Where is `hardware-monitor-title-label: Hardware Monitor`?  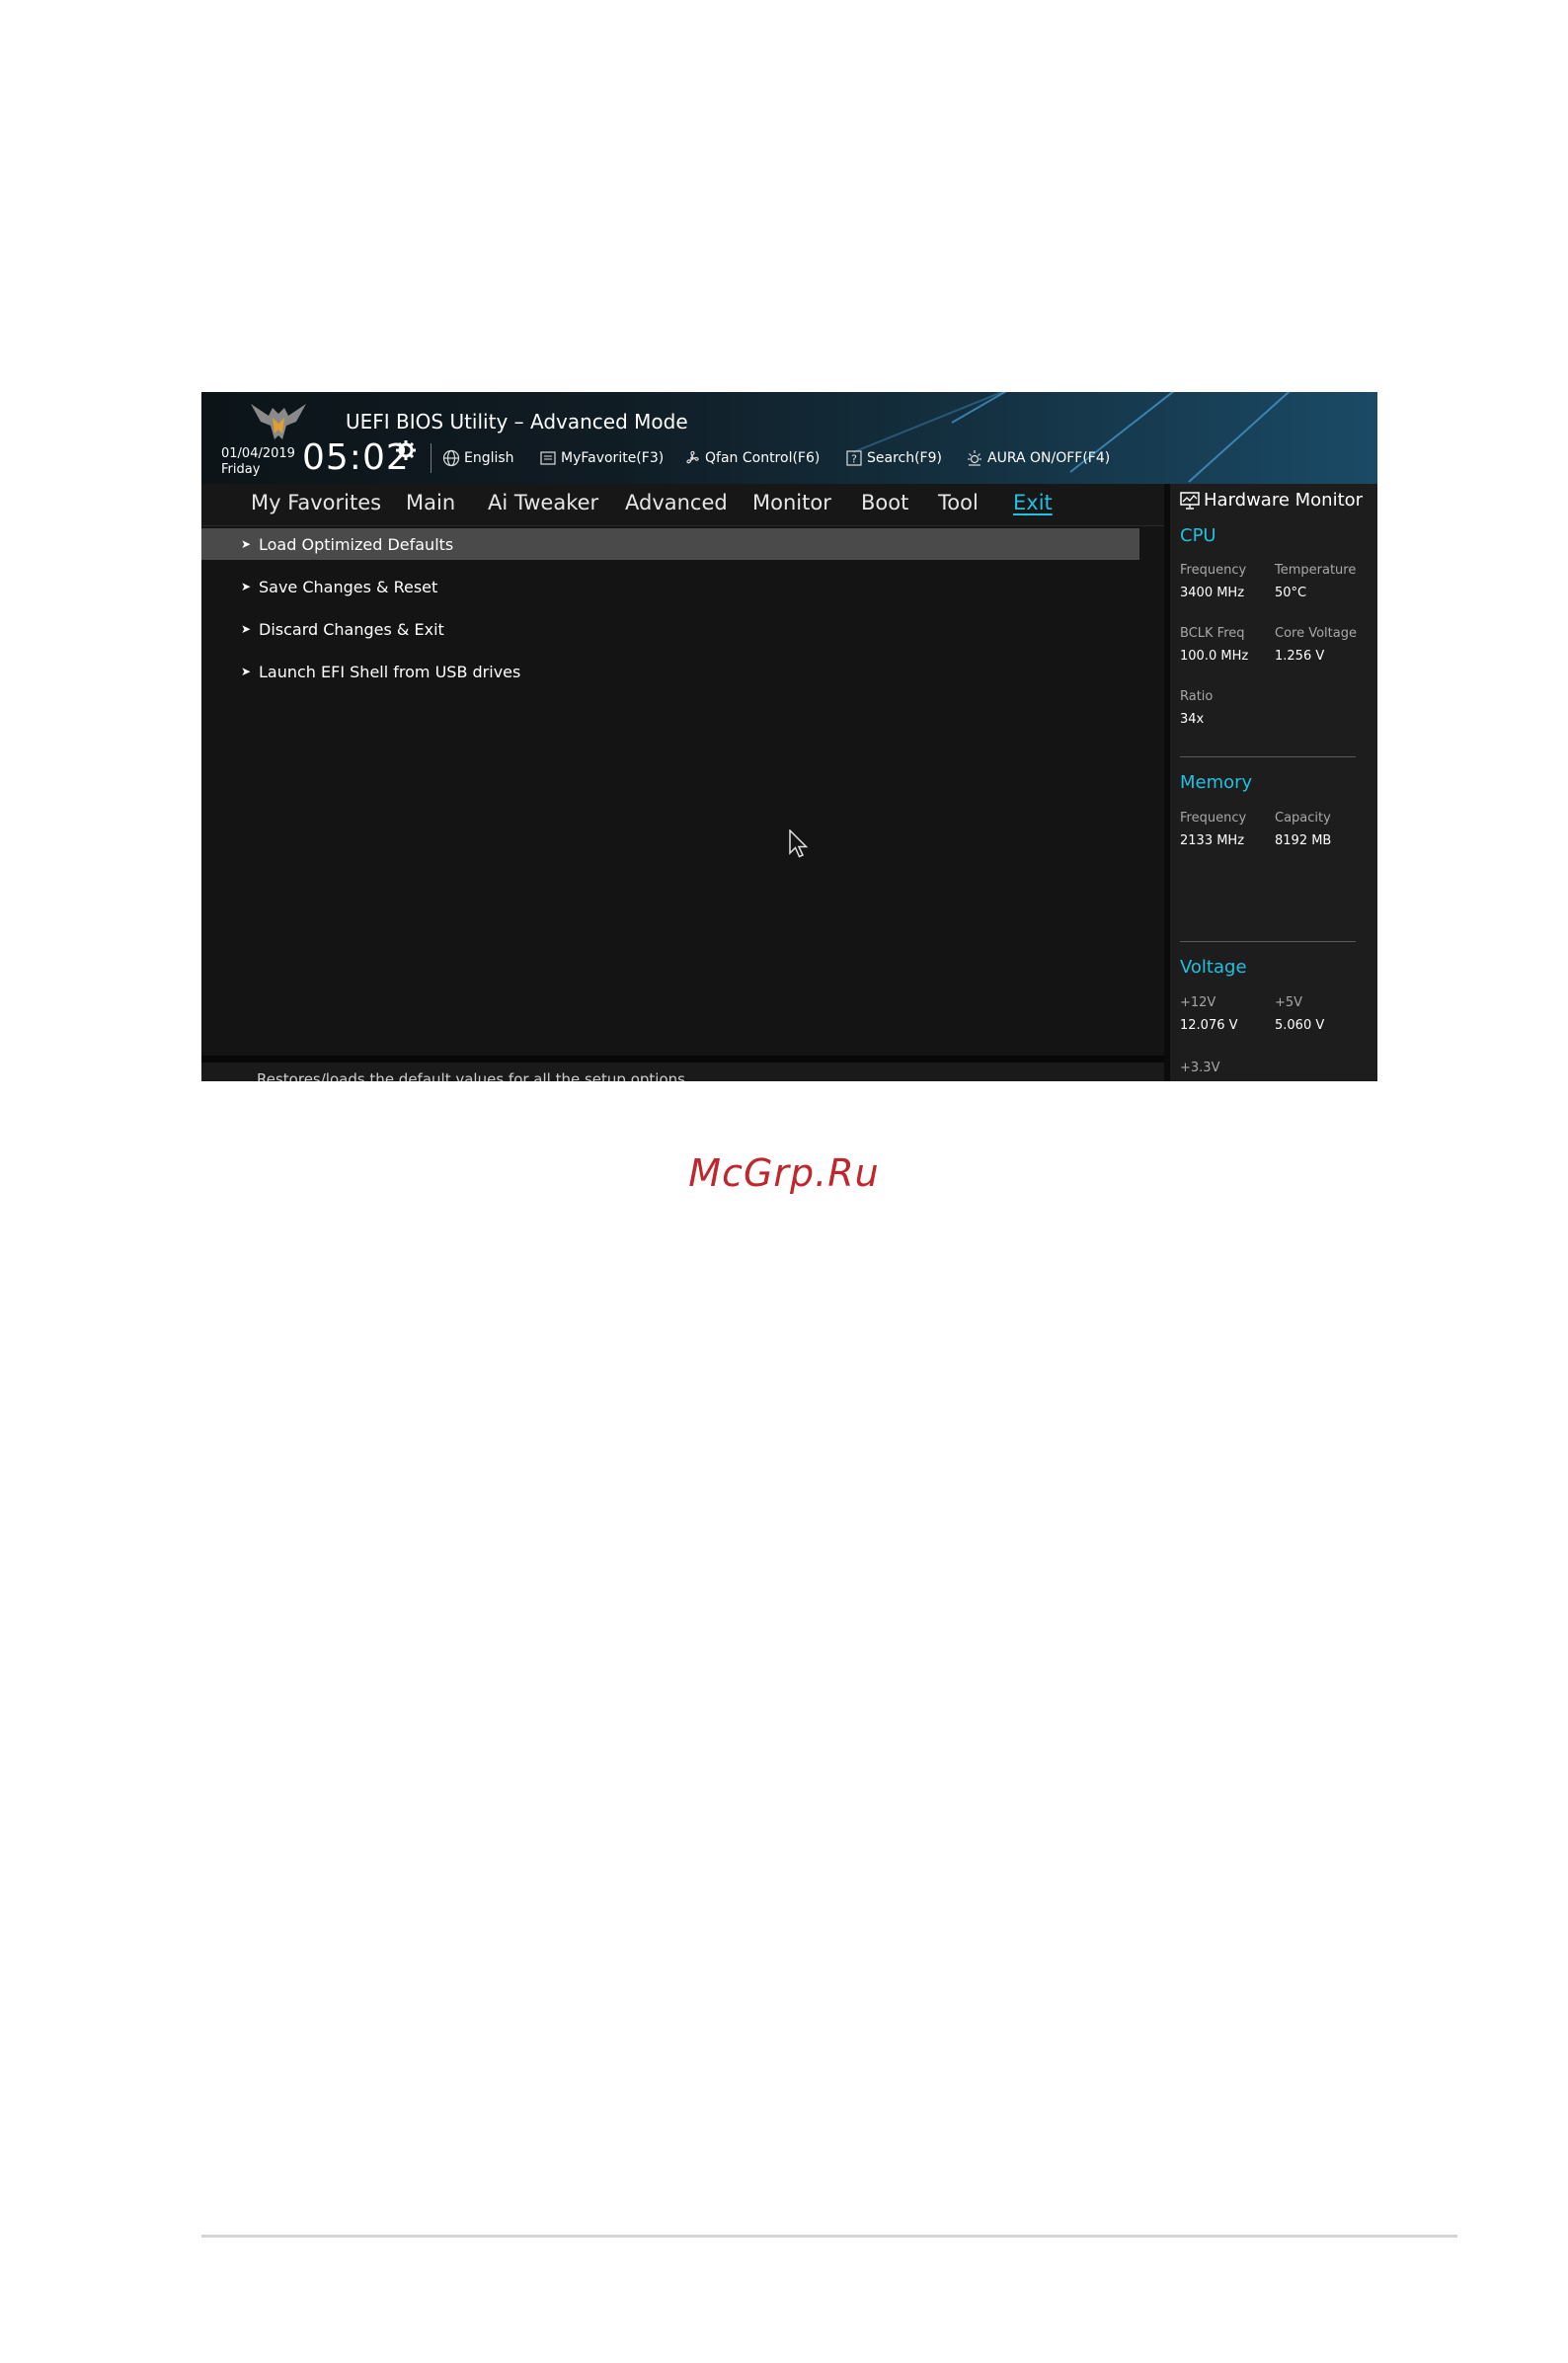
hardware-monitor-title-label: Hardware Monitor is located at coordinates (1284, 500).